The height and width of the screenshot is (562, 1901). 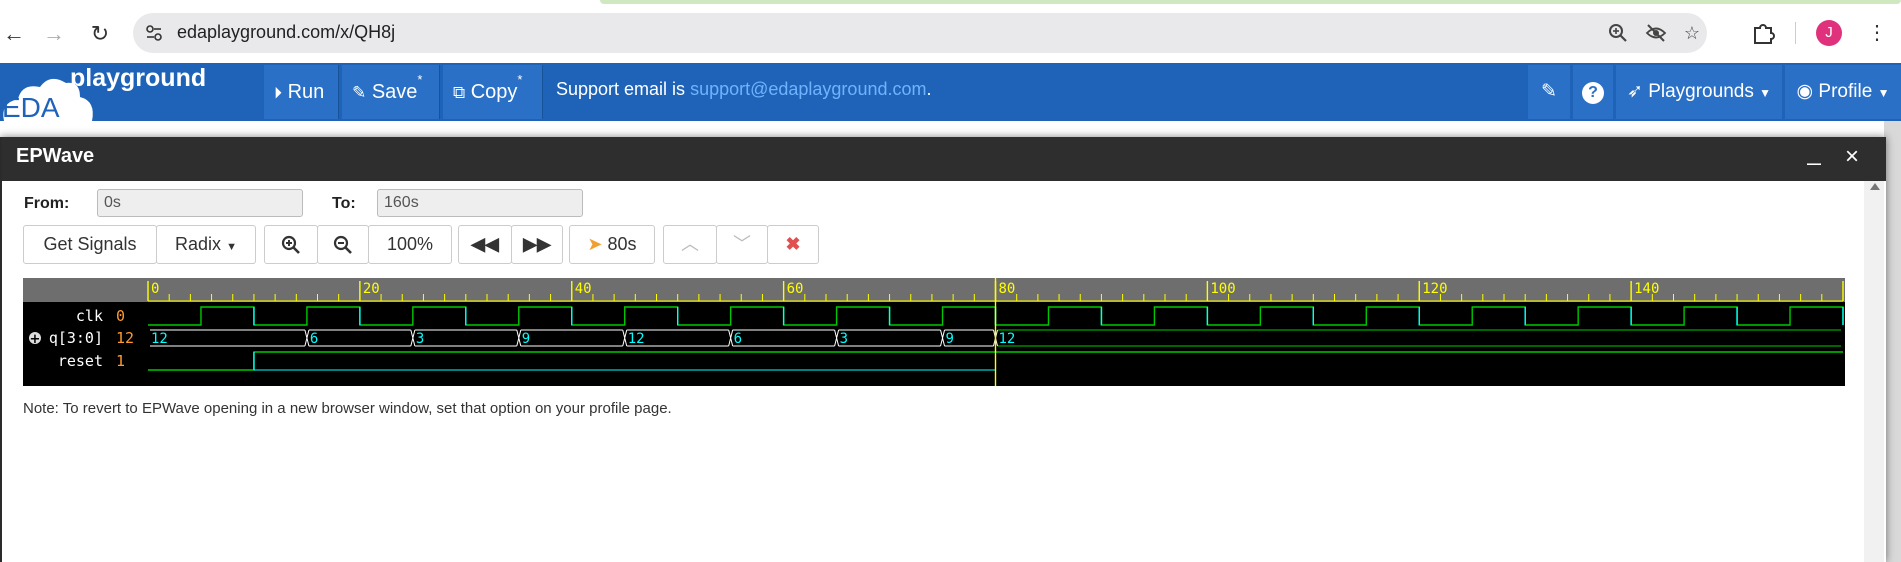 I want to click on profile-avatar: J, so click(x=1829, y=33).